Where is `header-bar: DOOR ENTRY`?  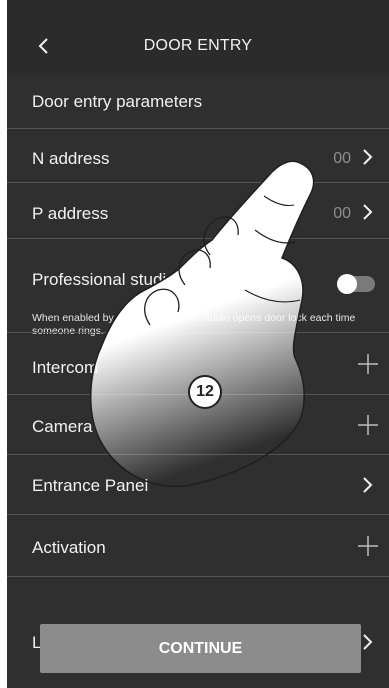
header-bar: DOOR ENTRY is located at coordinates (198, 38).